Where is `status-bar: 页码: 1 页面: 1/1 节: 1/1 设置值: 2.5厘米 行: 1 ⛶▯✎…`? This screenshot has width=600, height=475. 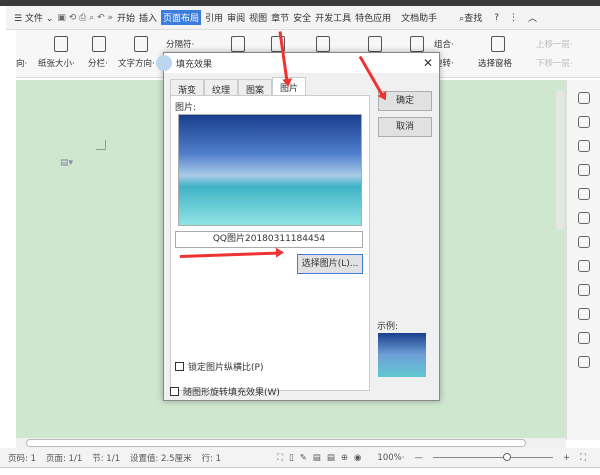
status-bar: 页码: 1 页面: 1/1 节: 1/1 设置值: 2.5厘米 行: 1 ⛶▯✎… is located at coordinates (300, 458).